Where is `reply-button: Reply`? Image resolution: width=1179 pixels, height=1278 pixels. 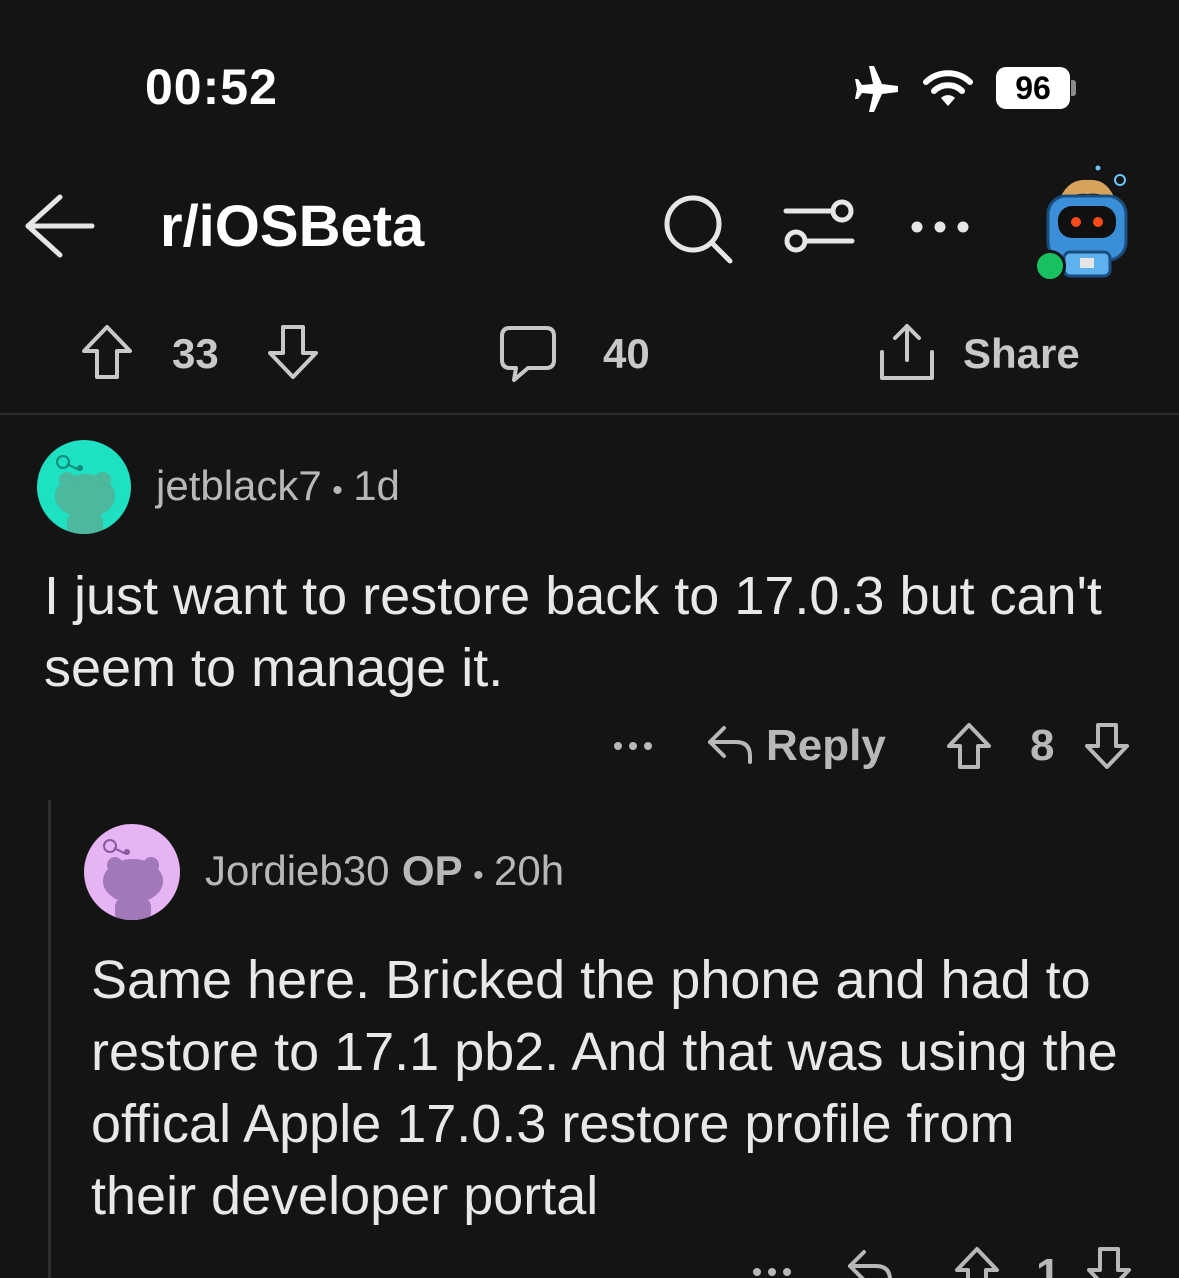
reply-button: Reply is located at coordinates (826, 746).